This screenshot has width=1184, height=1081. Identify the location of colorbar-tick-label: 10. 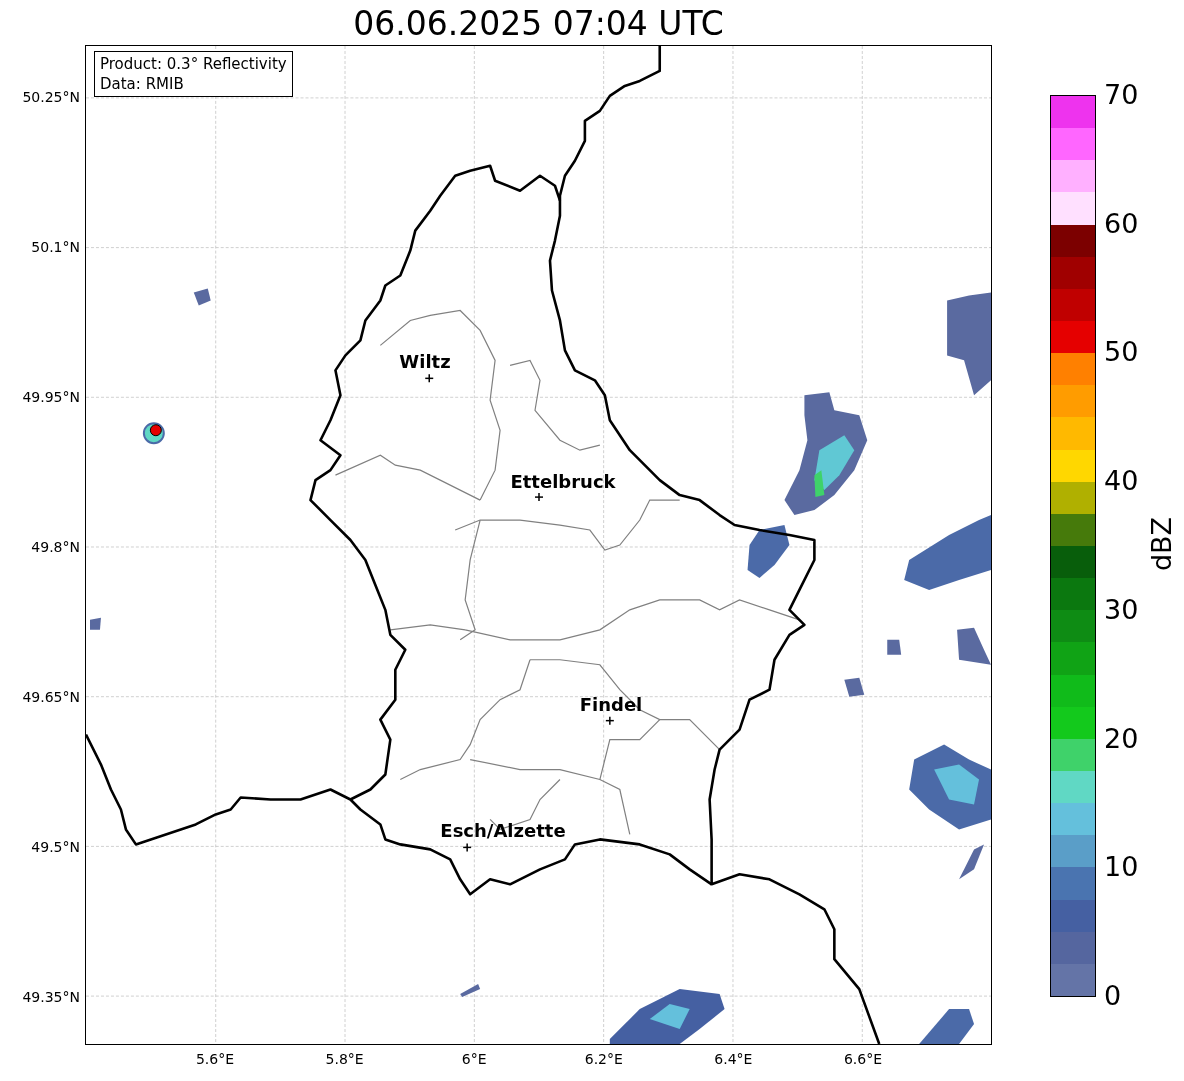
(1121, 867).